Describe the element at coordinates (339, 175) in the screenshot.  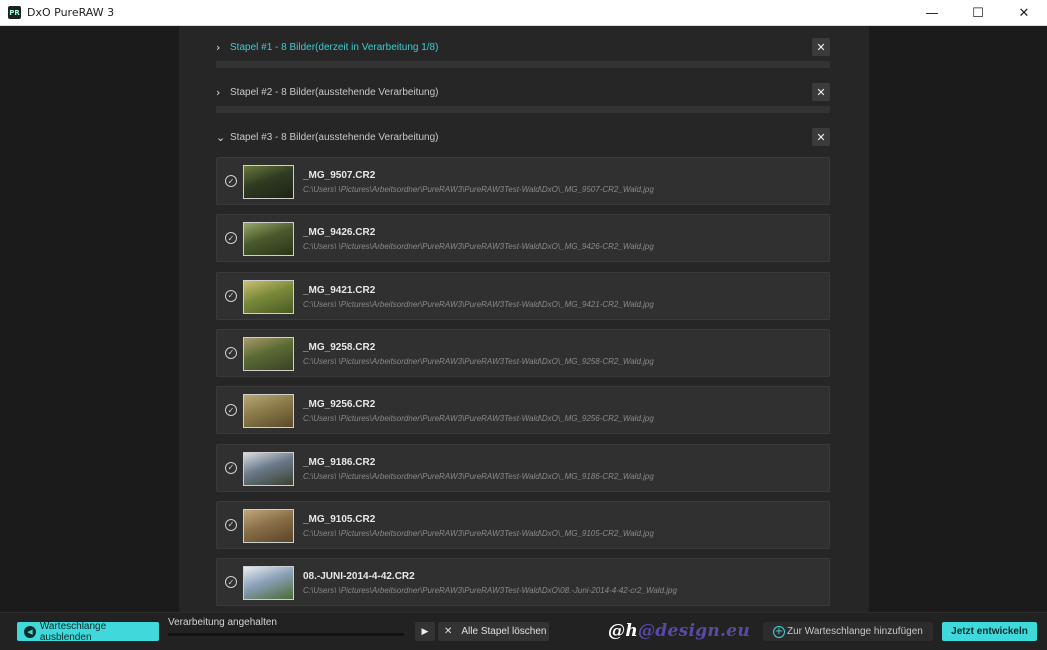
I see `file-name: _MG_9507.CR2` at that location.